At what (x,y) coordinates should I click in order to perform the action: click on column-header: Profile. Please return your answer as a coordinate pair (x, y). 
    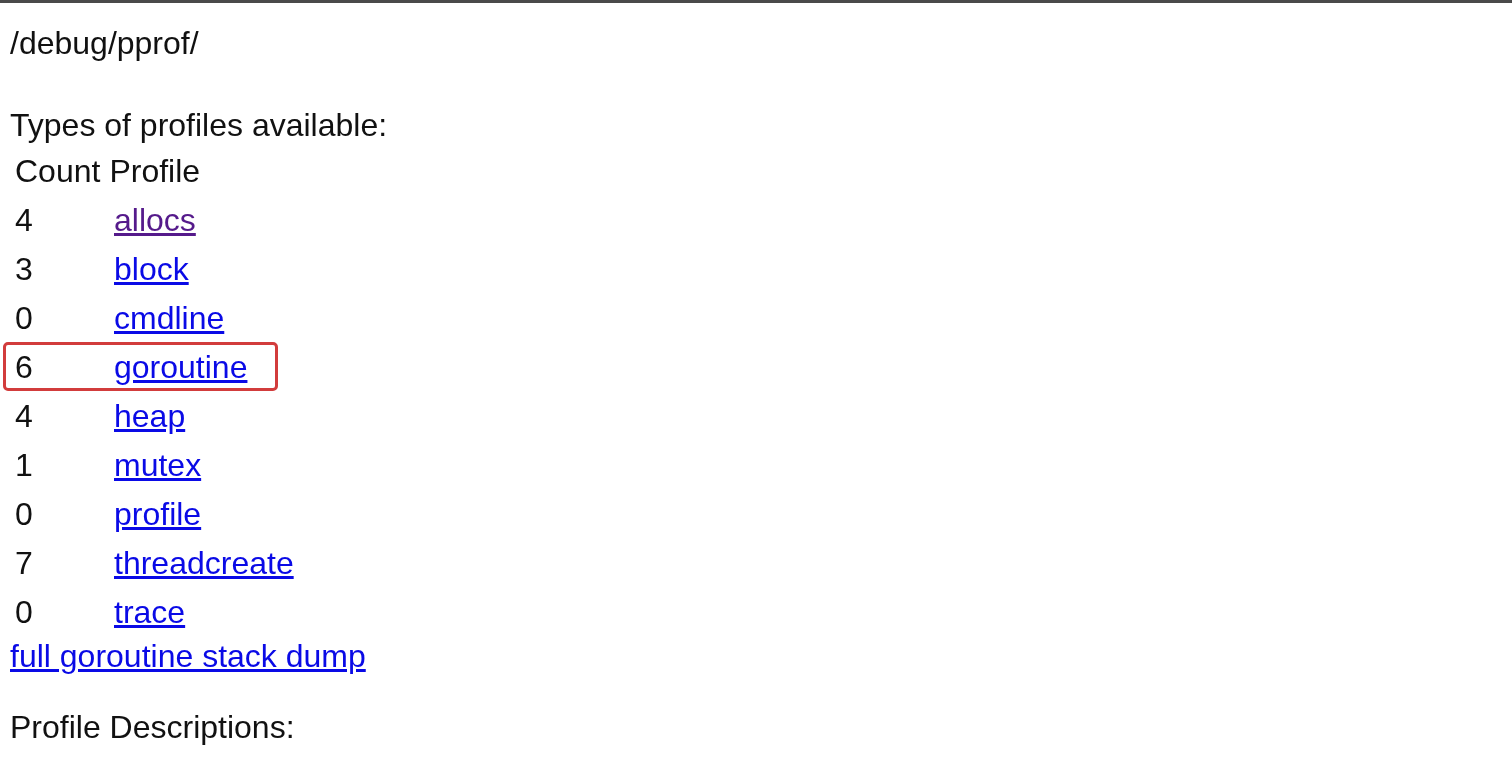
    Looking at the image, I should click on (155, 171).